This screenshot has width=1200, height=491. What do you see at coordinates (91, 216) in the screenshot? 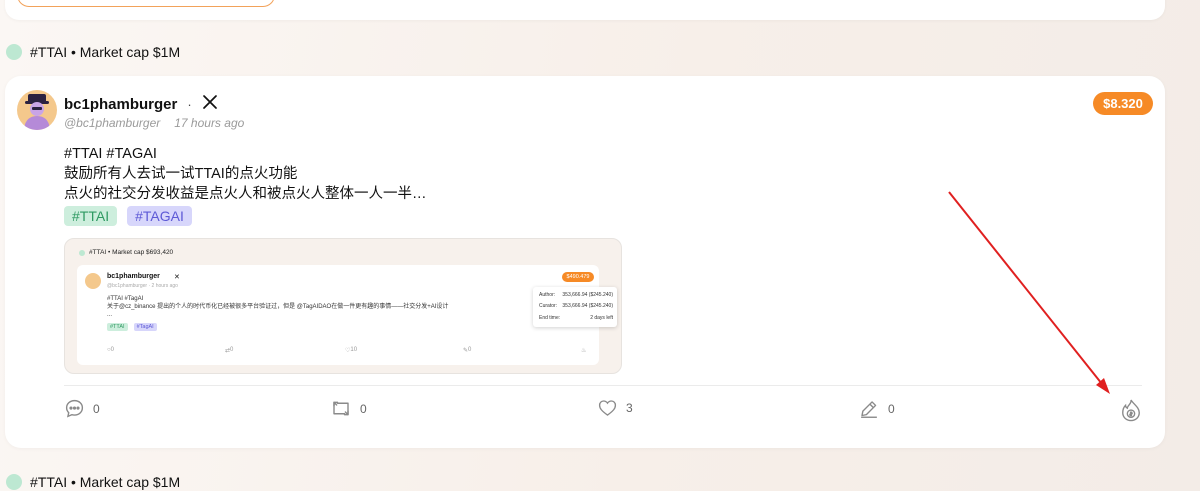
I see `tag-ttai: #TTAI` at bounding box center [91, 216].